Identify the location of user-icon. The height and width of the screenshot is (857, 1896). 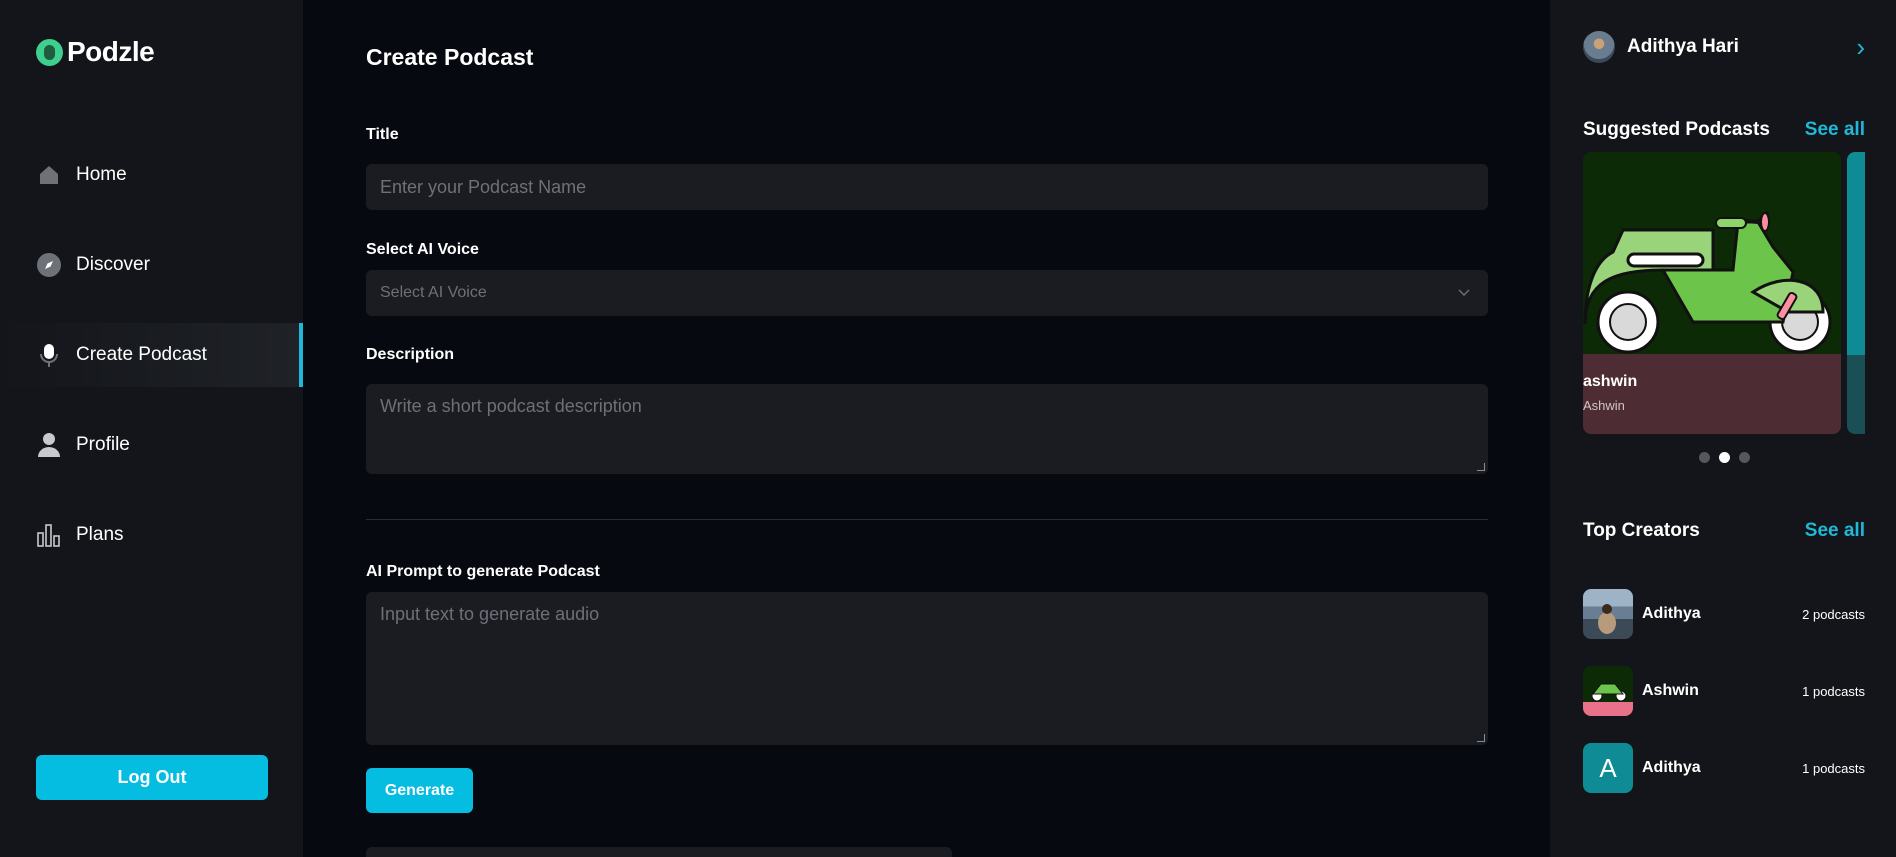
(49, 445).